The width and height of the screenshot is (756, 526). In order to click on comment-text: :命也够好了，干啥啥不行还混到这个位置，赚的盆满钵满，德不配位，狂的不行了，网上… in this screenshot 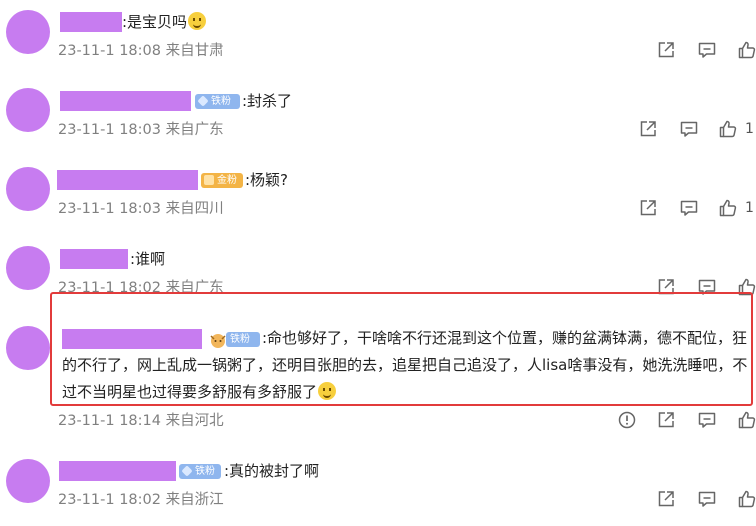, I will do `click(405, 365)`.